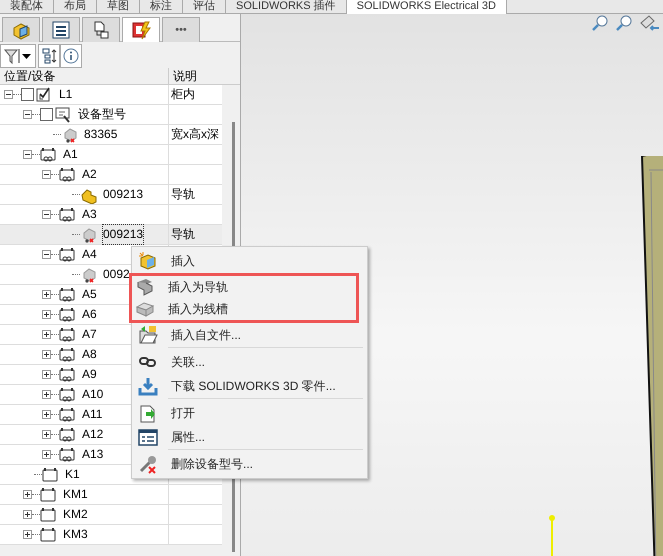  Describe the element at coordinates (75, 514) in the screenshot. I see `tree-label: KM2` at that location.